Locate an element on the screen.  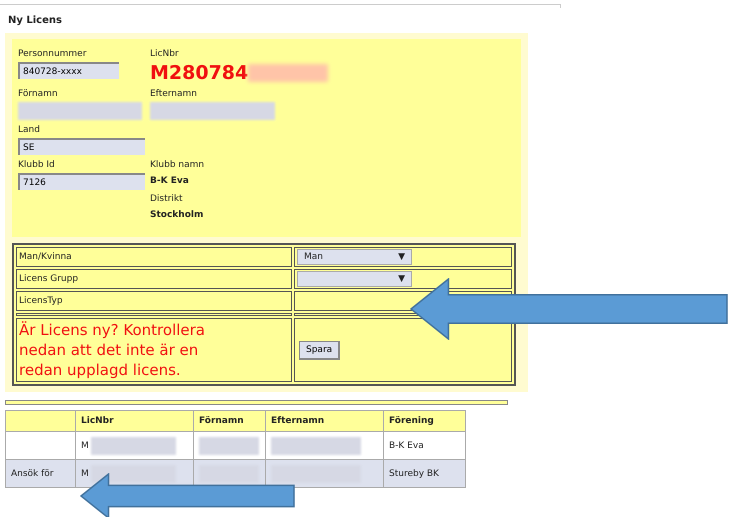
club-id-field: 7126 is located at coordinates (81, 181).